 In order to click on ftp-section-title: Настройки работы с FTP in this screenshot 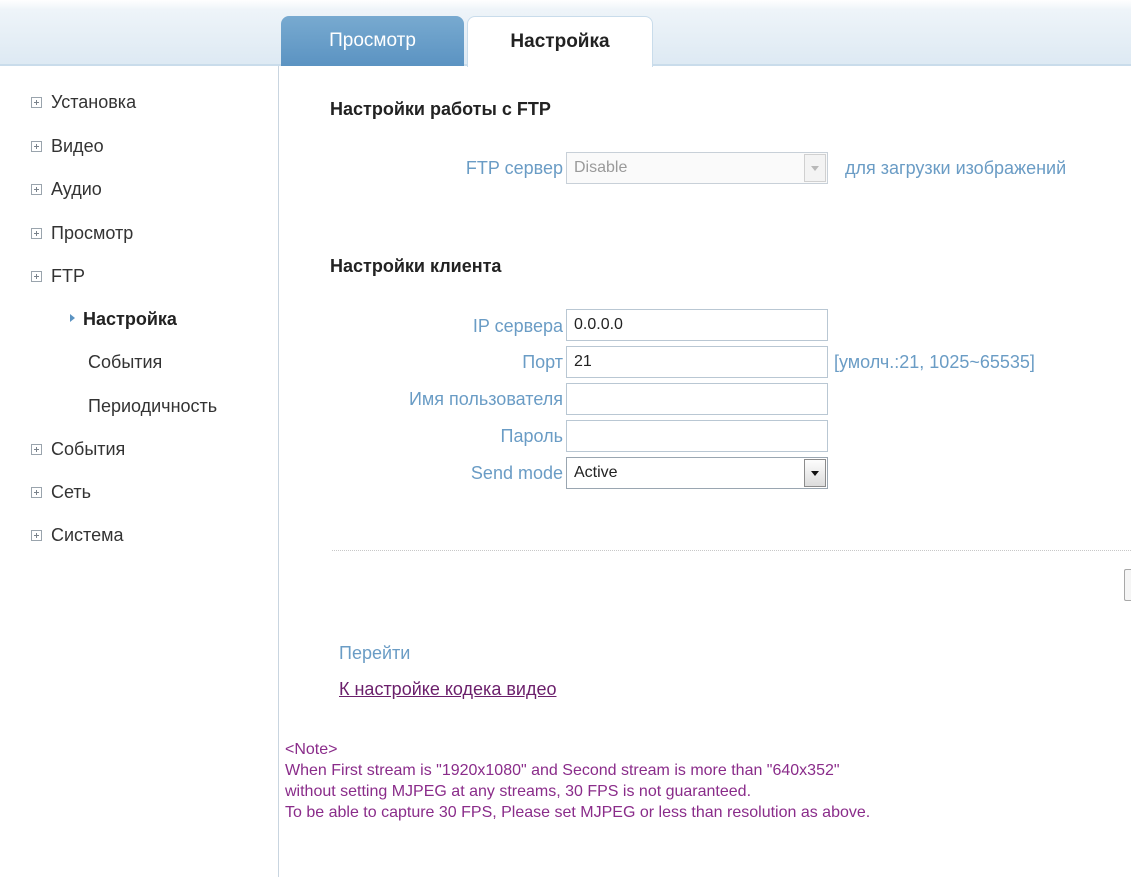, I will do `click(440, 109)`.